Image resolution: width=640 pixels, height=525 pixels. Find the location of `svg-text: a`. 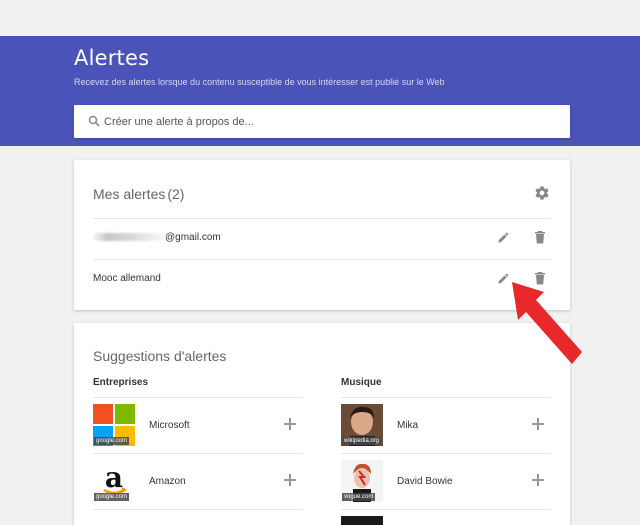

svg-text: a is located at coordinates (114, 477).